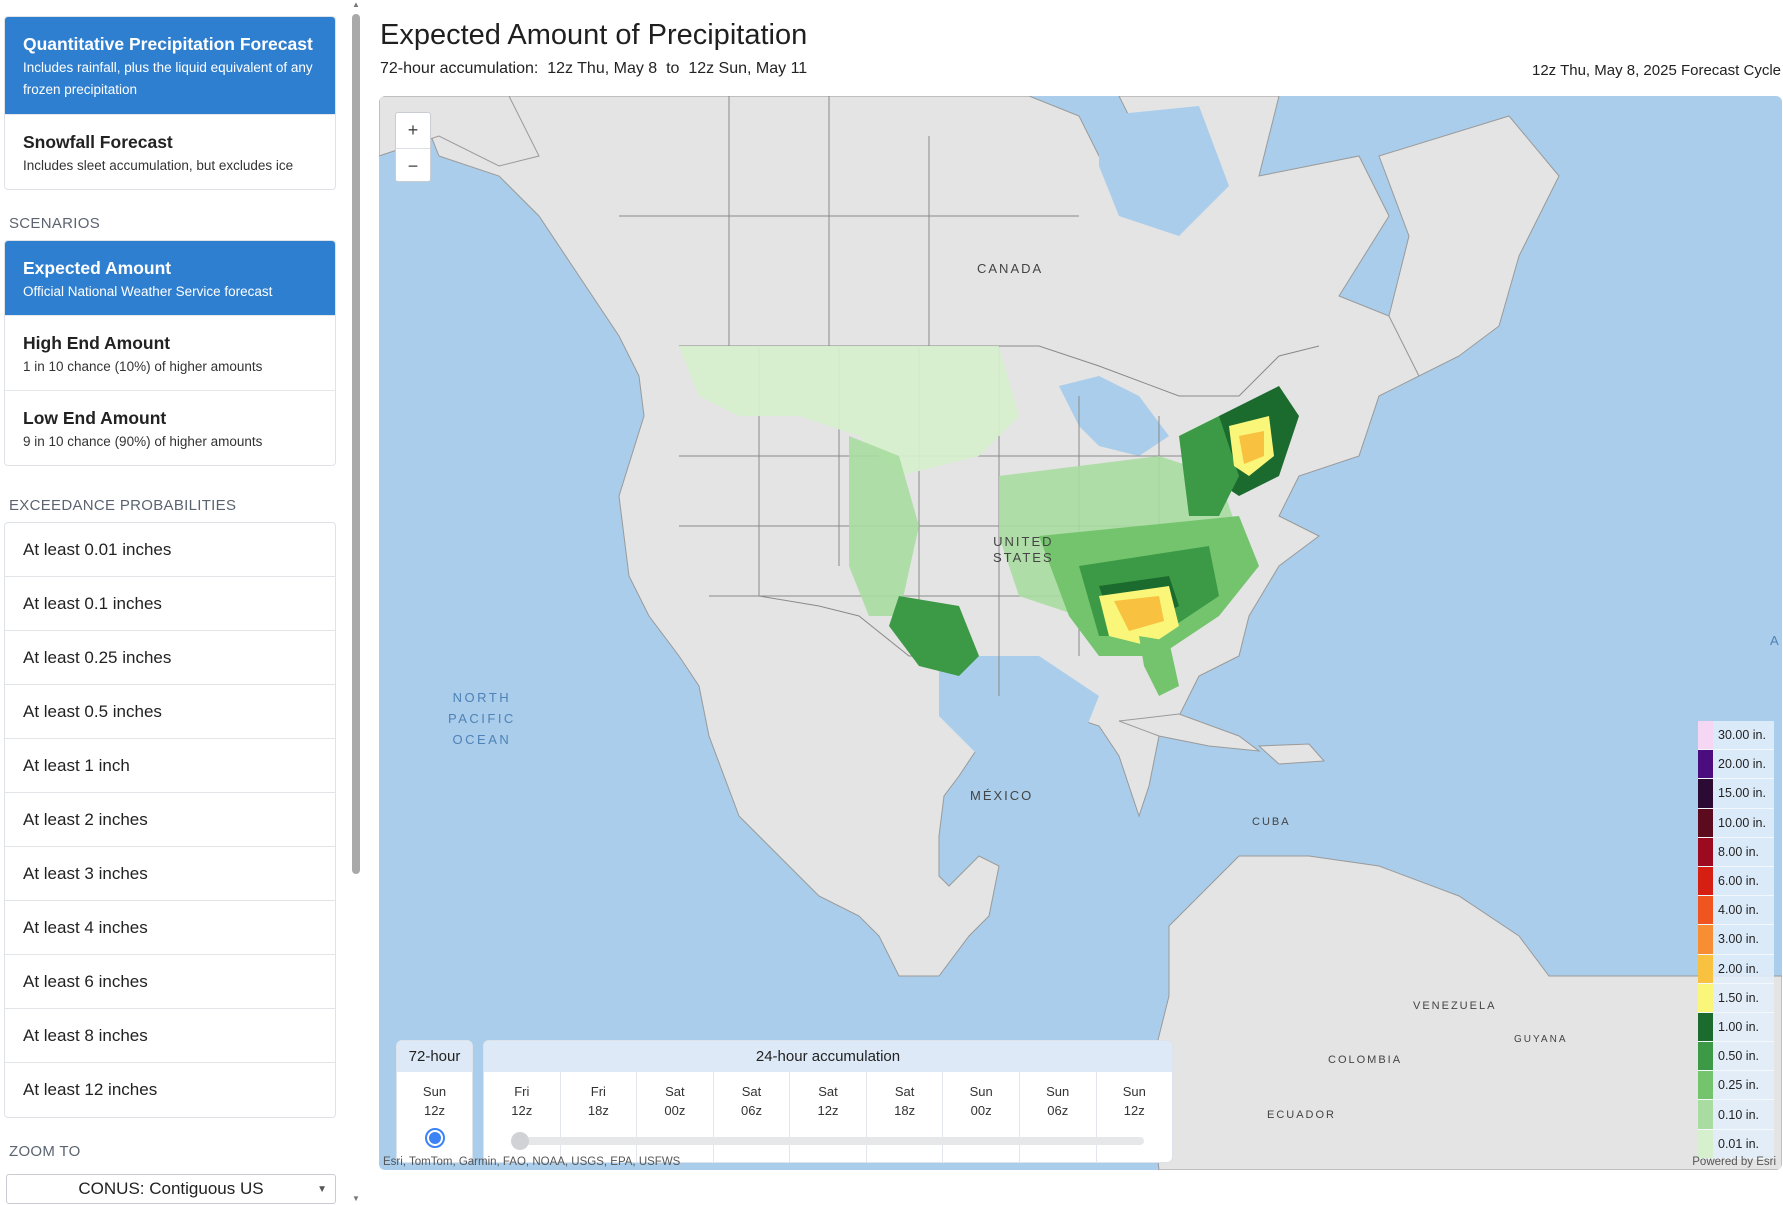 Image resolution: width=1783 pixels, height=1205 pixels. Describe the element at coordinates (1365, 1060) in the screenshot. I see `label-colombia: COLOMBIA` at that location.